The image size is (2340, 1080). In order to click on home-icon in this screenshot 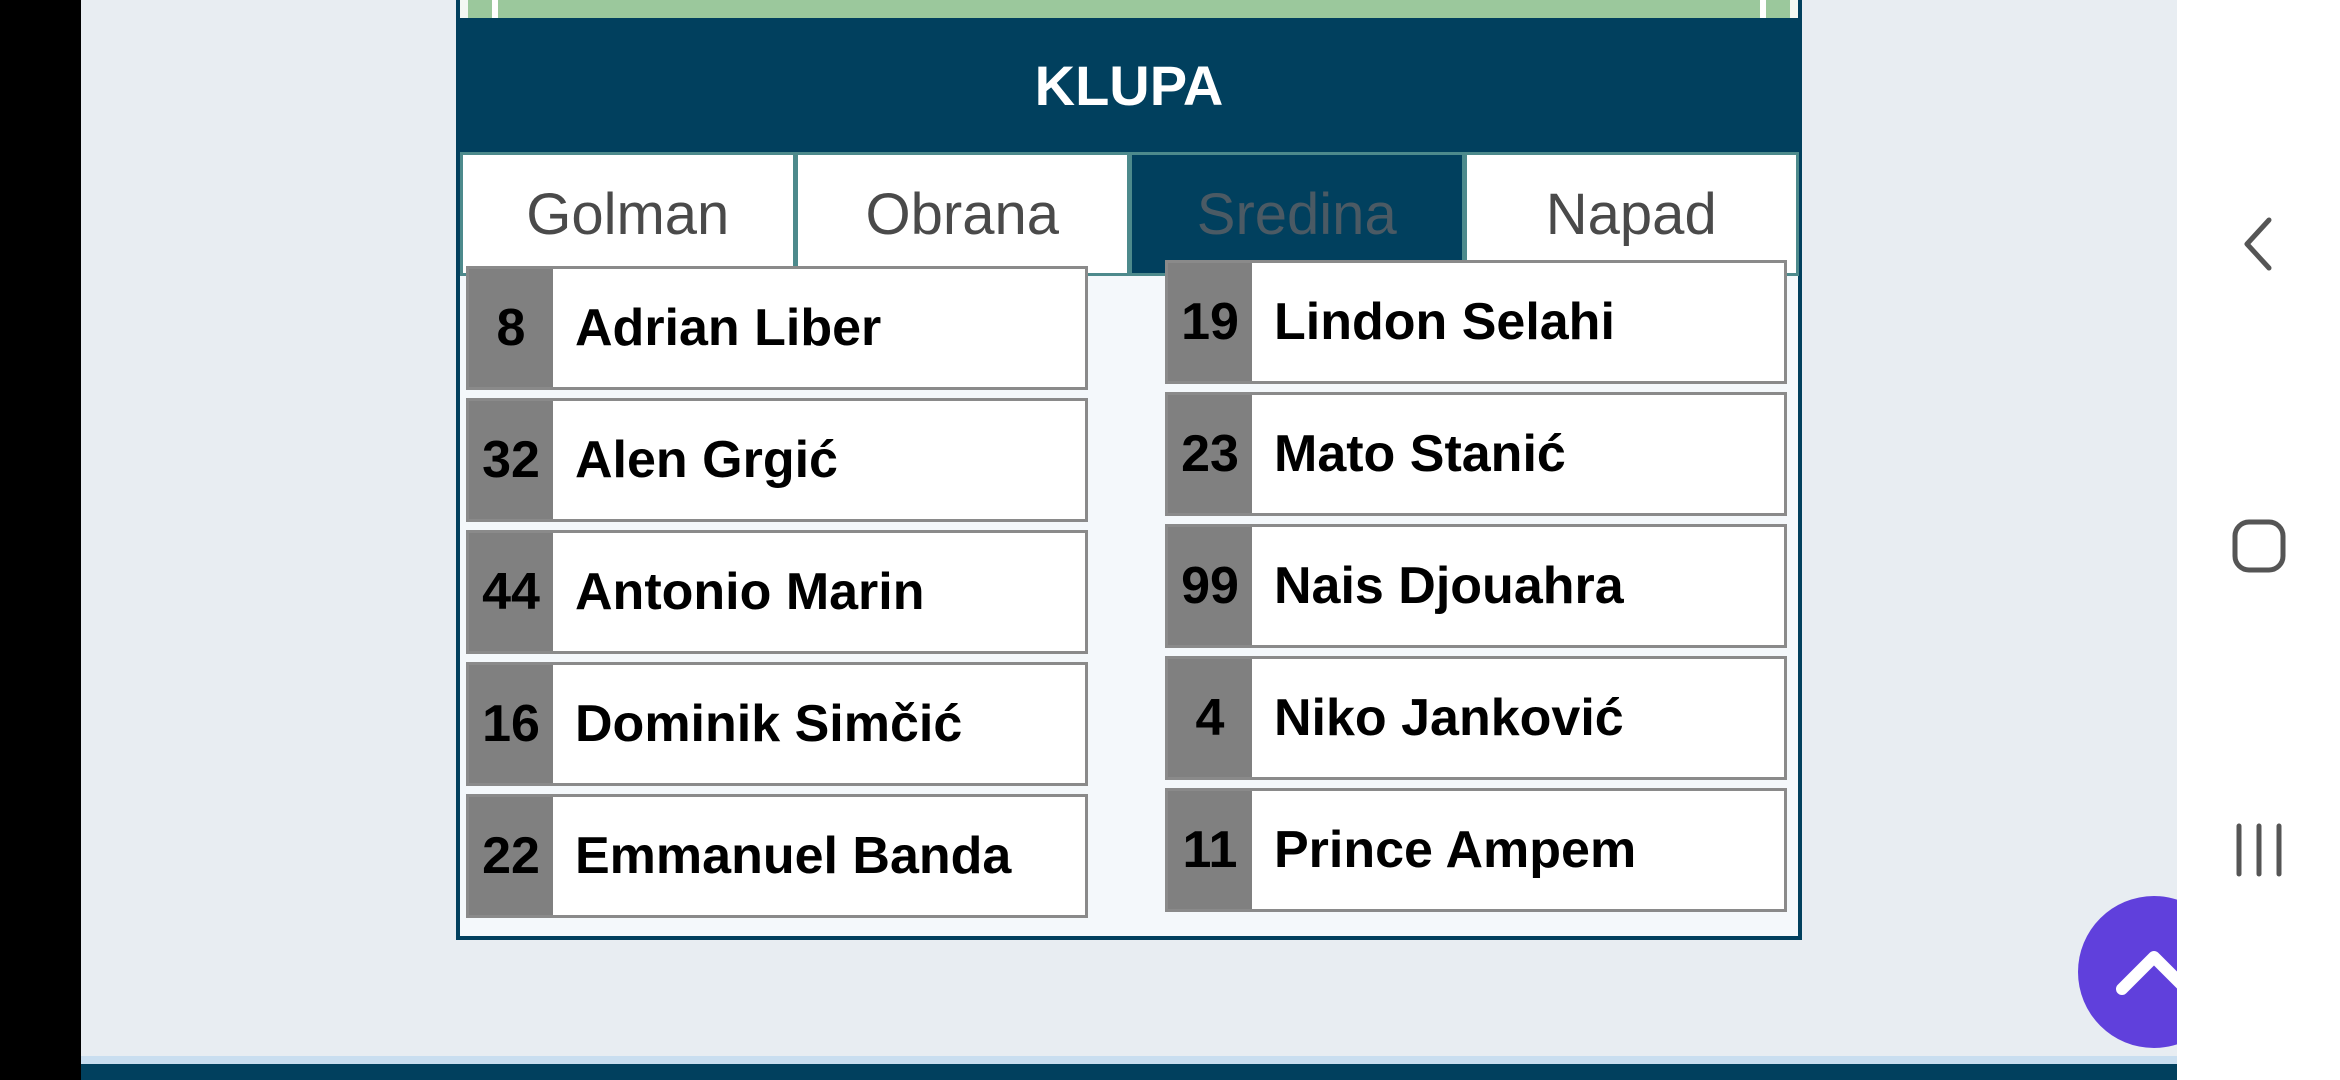, I will do `click(2258, 546)`.